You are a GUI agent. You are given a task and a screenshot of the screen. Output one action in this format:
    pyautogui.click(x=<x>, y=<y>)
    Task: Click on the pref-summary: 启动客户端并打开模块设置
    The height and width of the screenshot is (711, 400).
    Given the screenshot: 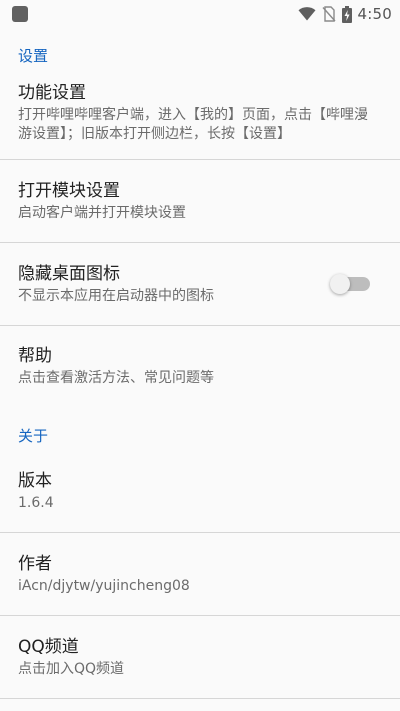 What is the action you would take?
    pyautogui.click(x=102, y=212)
    